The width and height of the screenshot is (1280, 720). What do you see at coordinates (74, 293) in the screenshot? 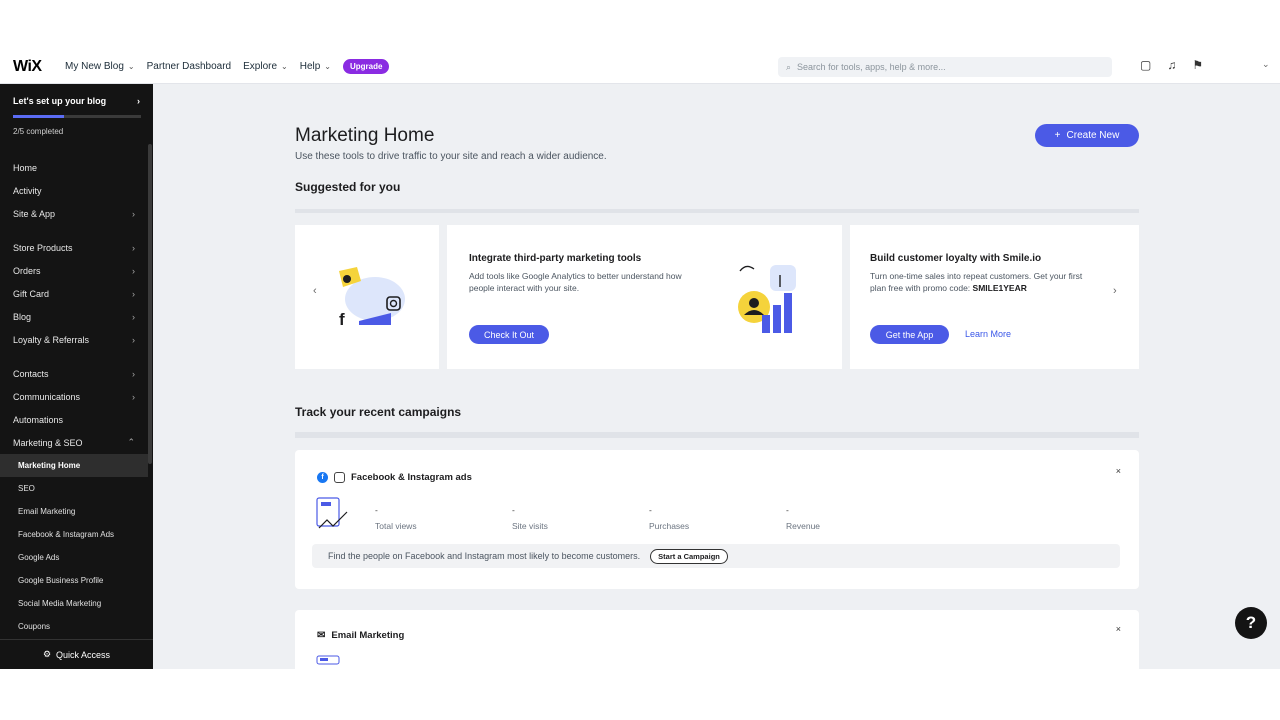
I see `sidebar-item-gift-card: Gift Card ›` at bounding box center [74, 293].